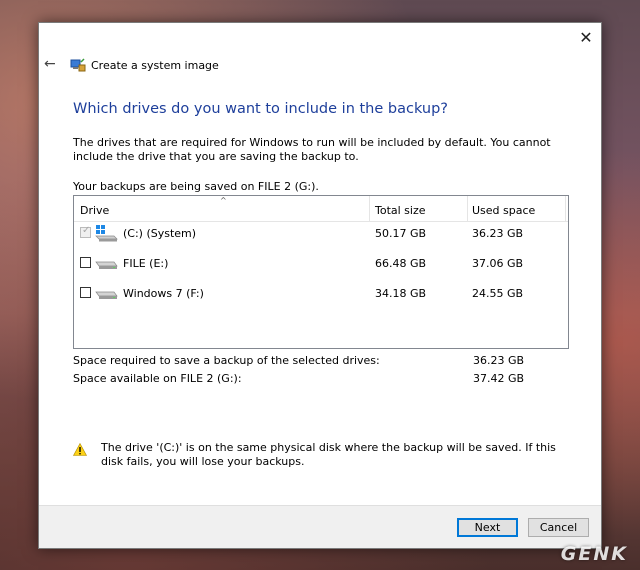 The height and width of the screenshot is (570, 640). I want to click on column-header-drive: Drive, so click(94, 210).